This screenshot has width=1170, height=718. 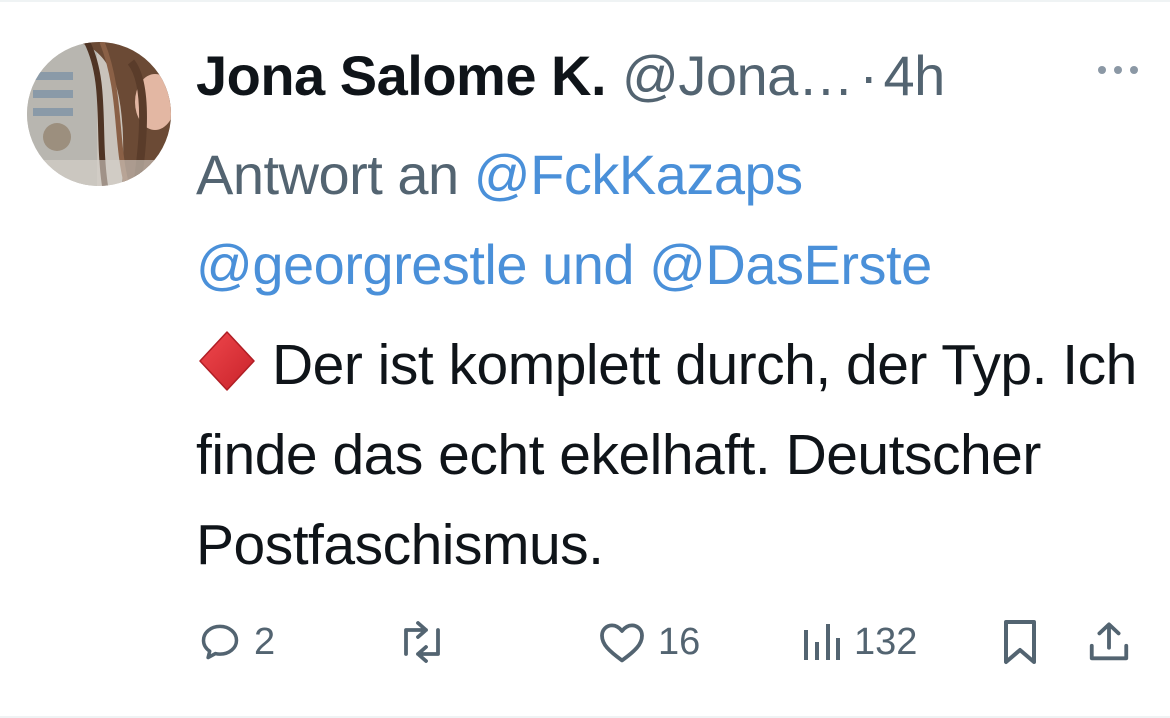 I want to click on view-count: 132, so click(x=886, y=641).